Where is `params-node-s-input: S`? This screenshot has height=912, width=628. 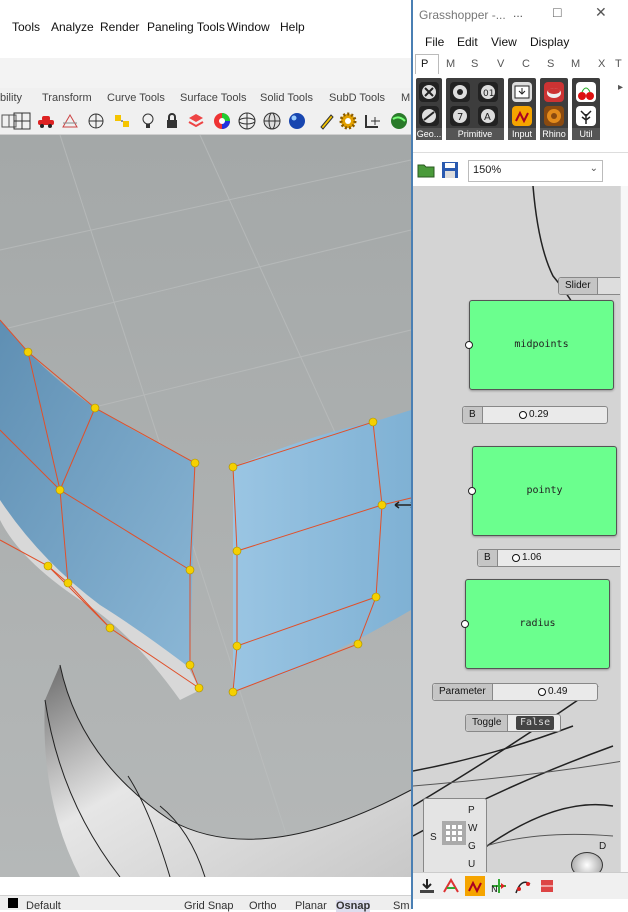 params-node-s-input: S is located at coordinates (433, 837).